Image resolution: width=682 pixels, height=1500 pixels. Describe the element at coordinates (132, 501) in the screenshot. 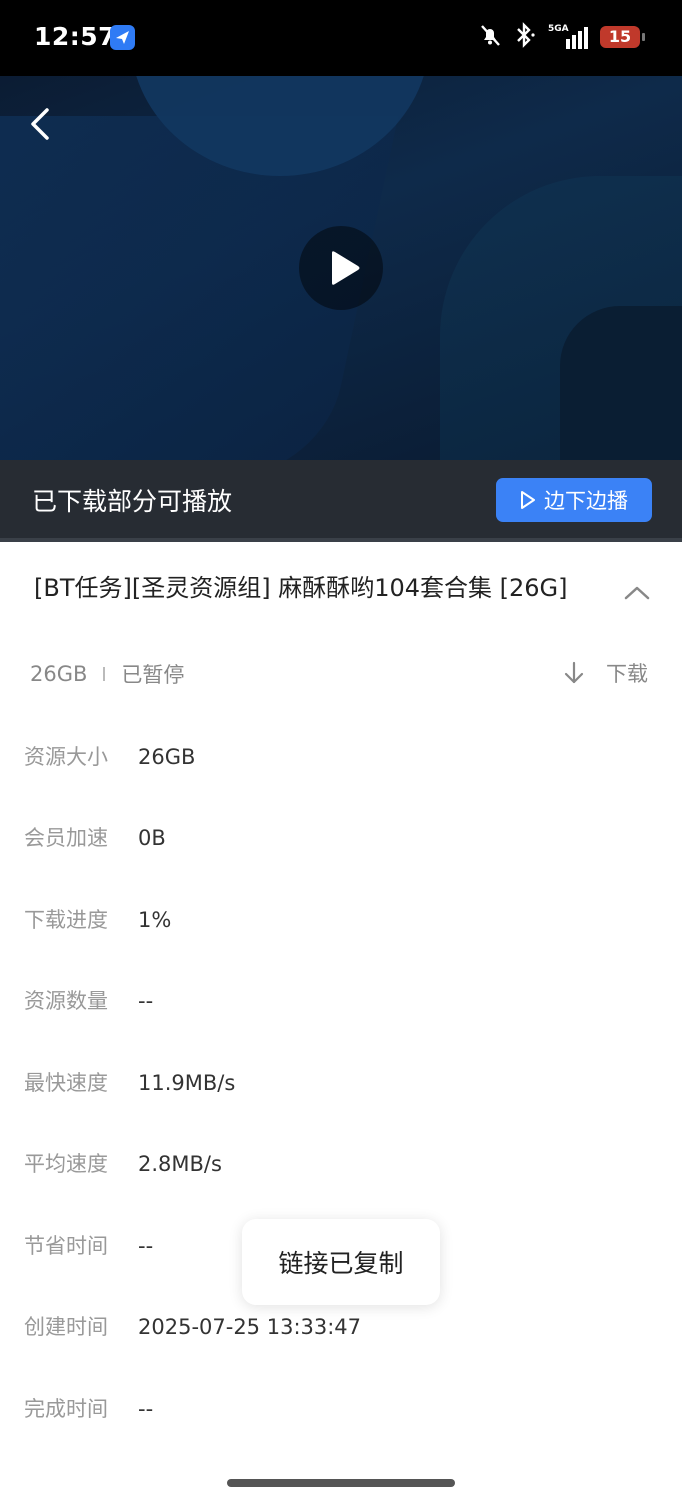

I see `partial-play-label: 已下载部分可播放` at that location.